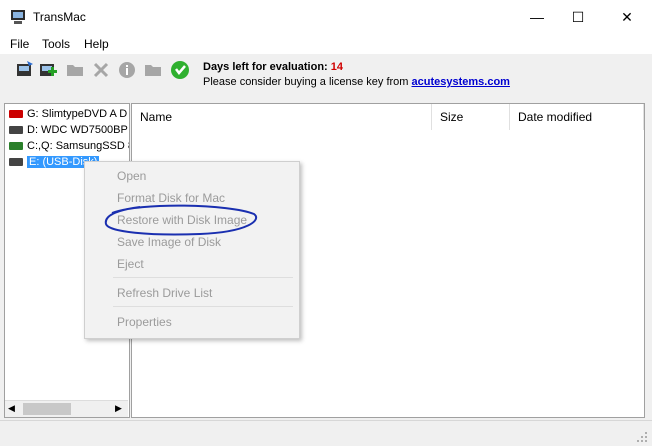 The width and height of the screenshot is (652, 446). Describe the element at coordinates (77, 130) in the screenshot. I see `drive-label: D: WDC WD7500BP` at that location.